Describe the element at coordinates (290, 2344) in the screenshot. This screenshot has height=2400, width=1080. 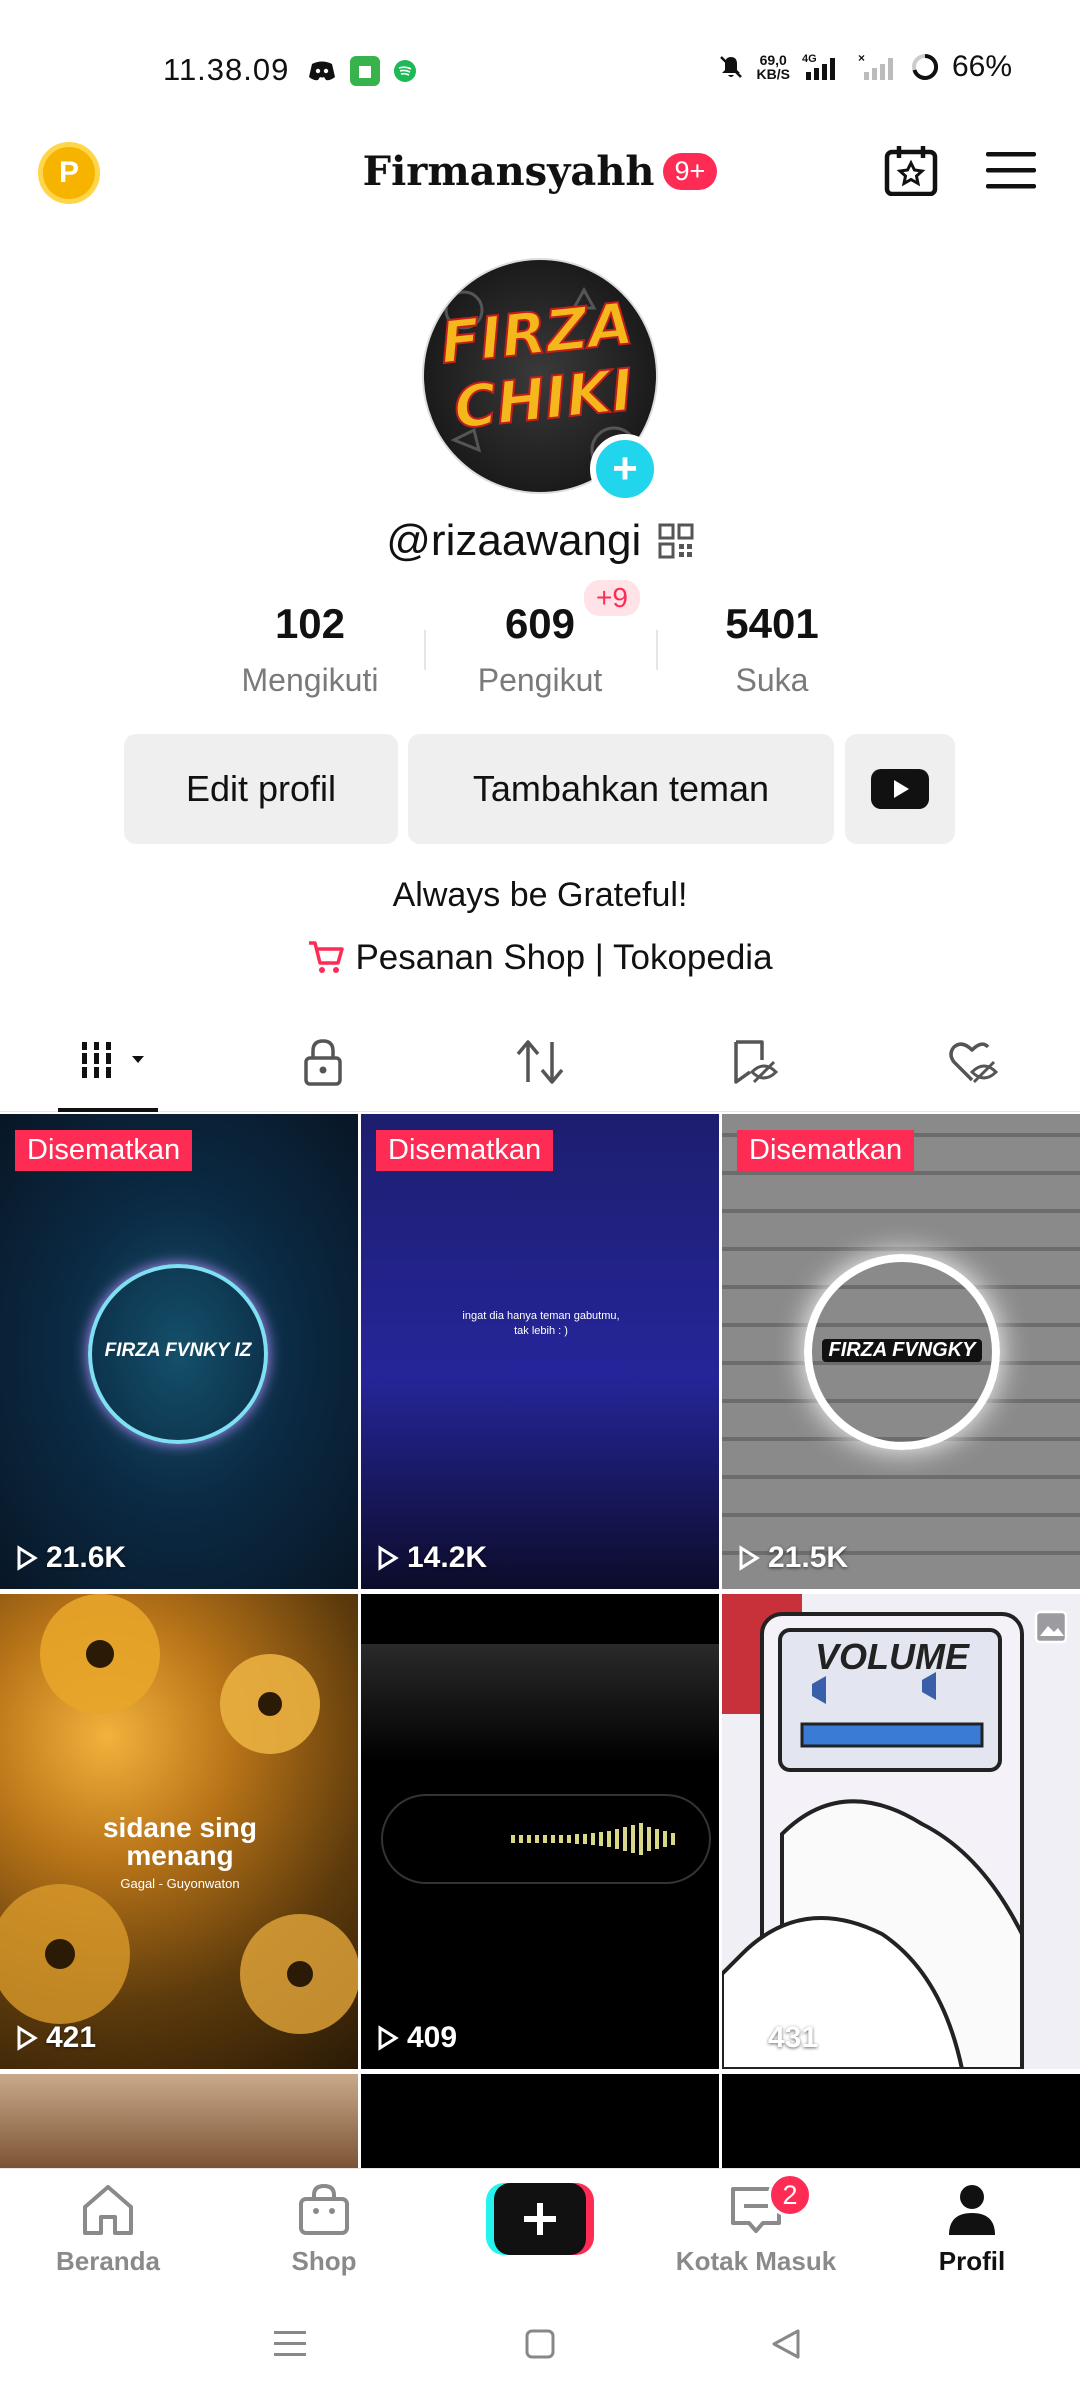
I see `recent-apps-icon` at that location.